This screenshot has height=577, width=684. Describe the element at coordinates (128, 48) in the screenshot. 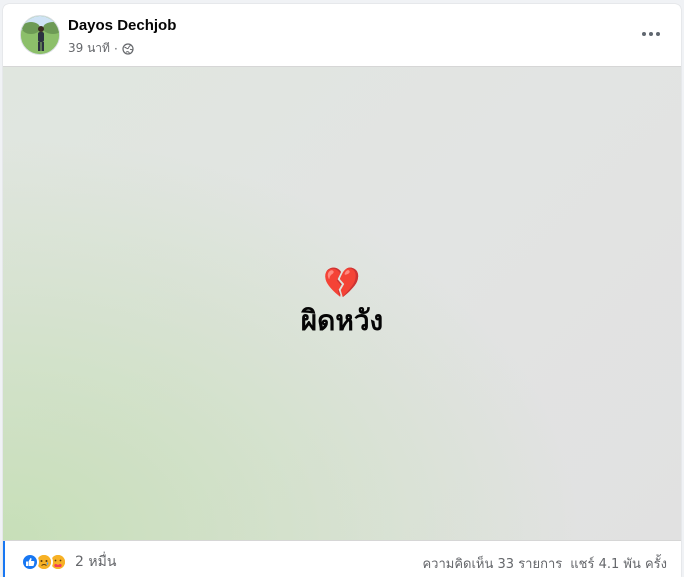

I see `globe-icon` at that location.